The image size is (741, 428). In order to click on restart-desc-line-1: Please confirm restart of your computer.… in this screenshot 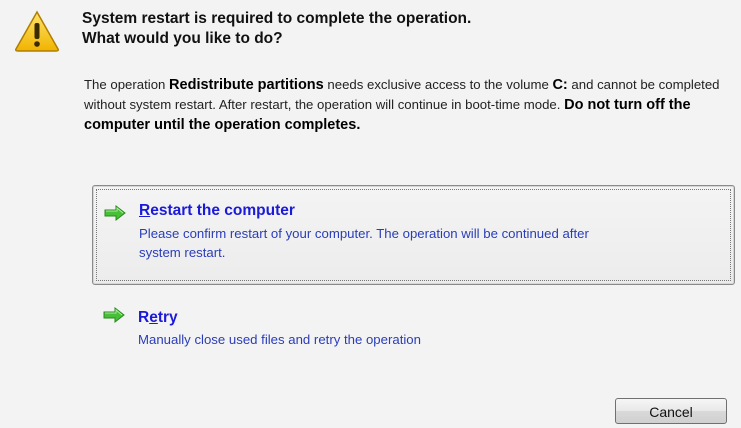, I will do `click(364, 233)`.